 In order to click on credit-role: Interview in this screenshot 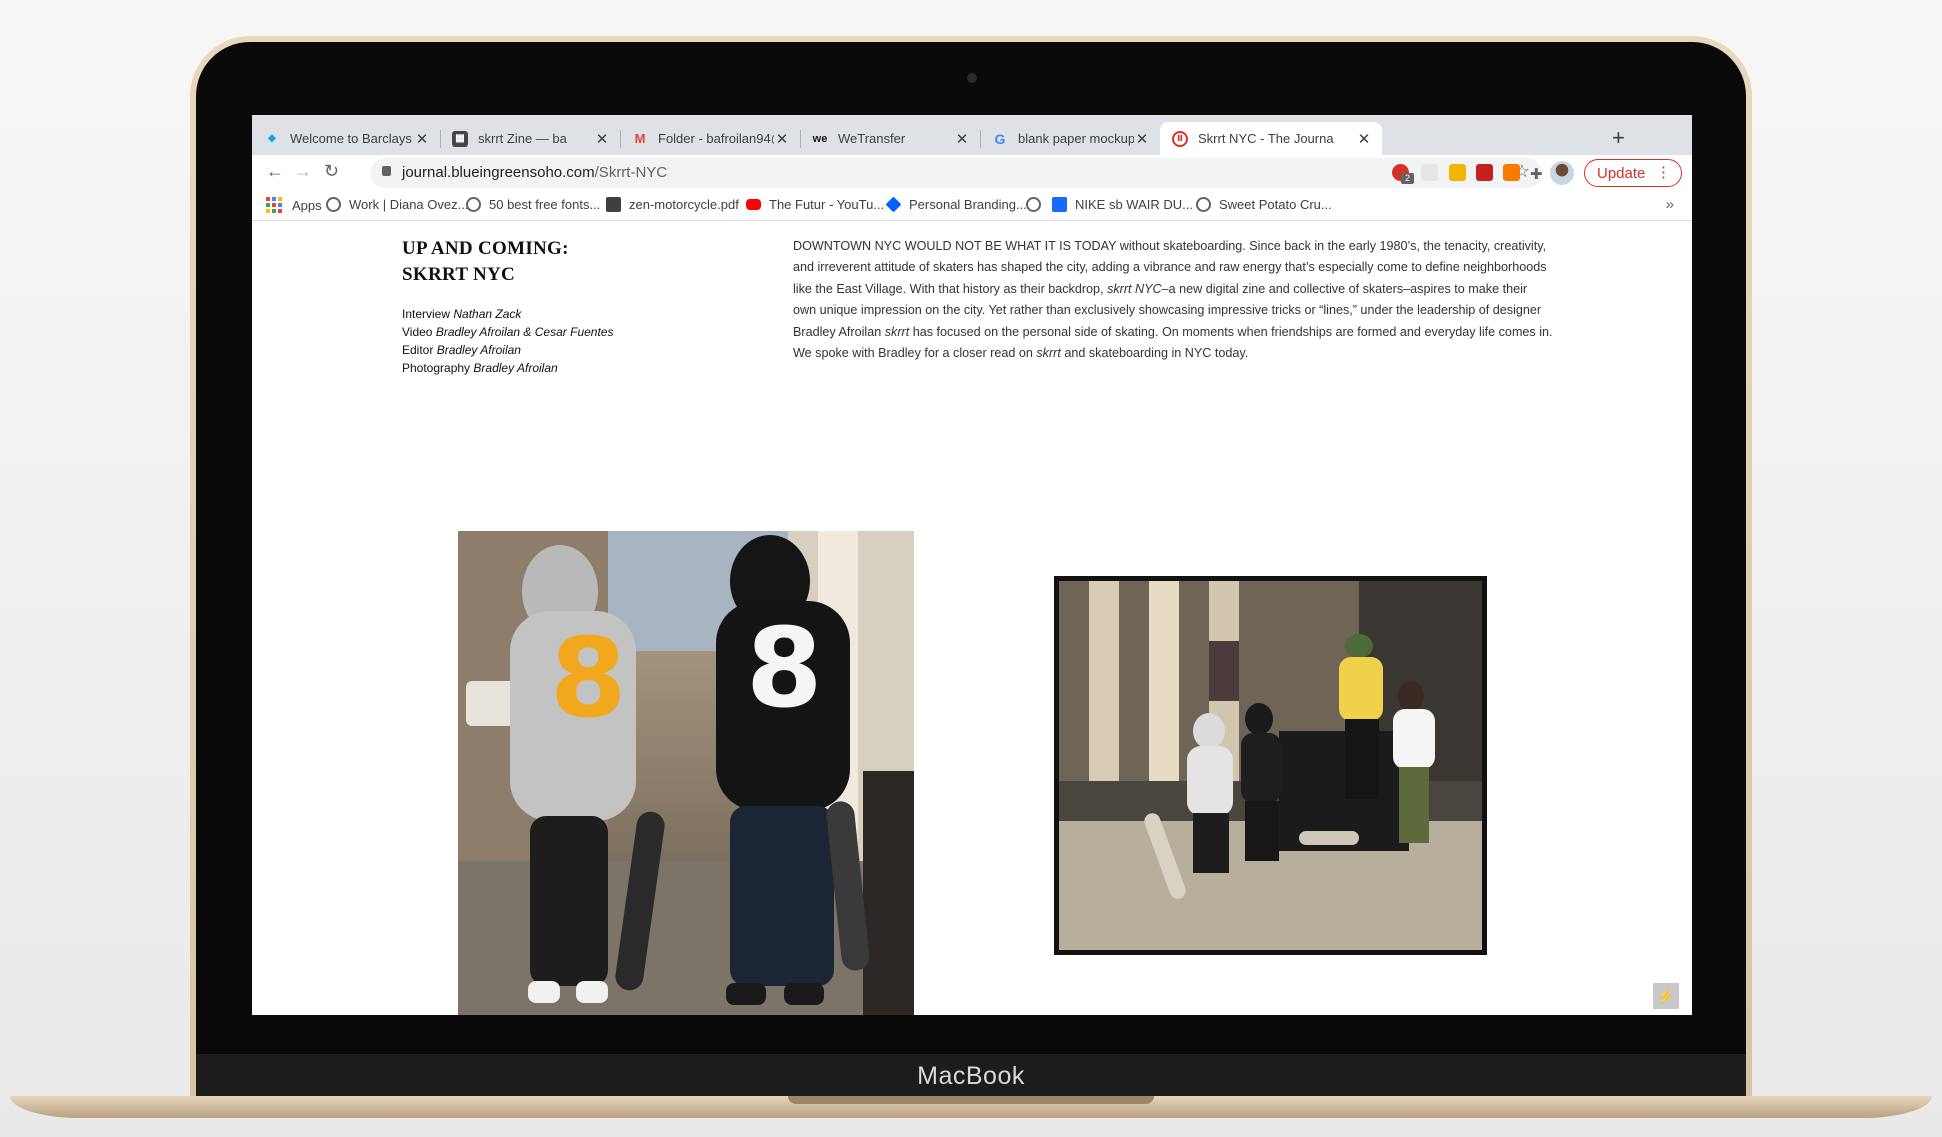, I will do `click(426, 314)`.